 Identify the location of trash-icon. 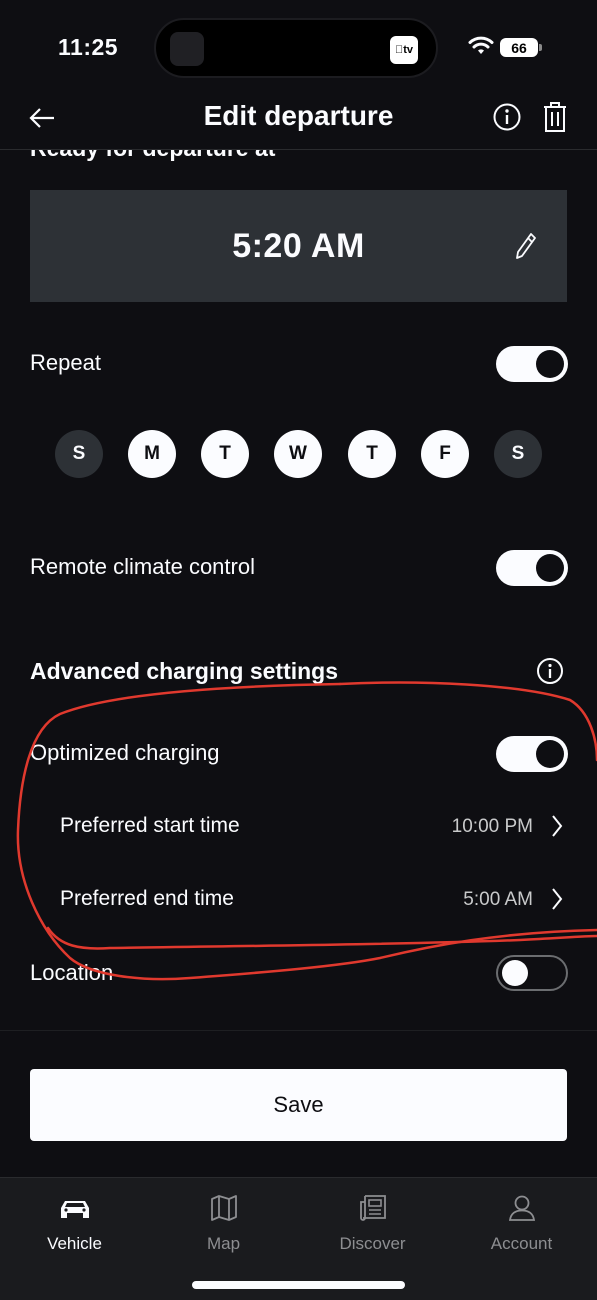
(555, 117).